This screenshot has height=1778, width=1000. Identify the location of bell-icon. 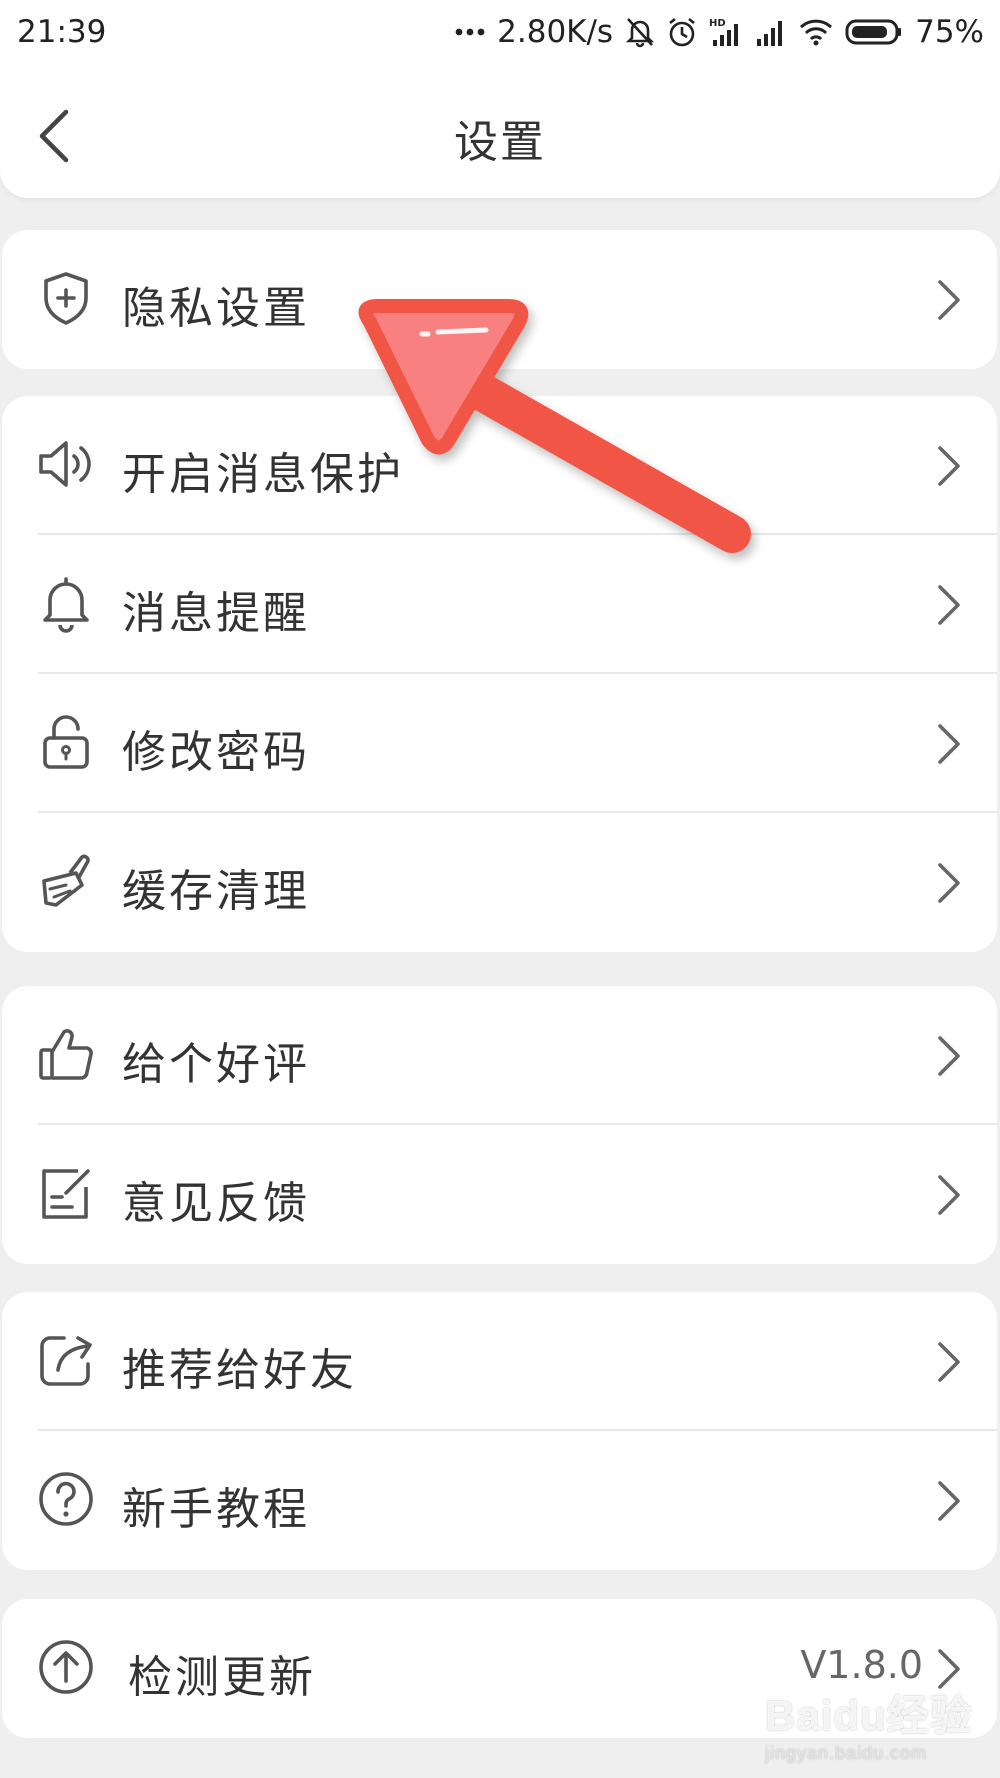
(66, 603).